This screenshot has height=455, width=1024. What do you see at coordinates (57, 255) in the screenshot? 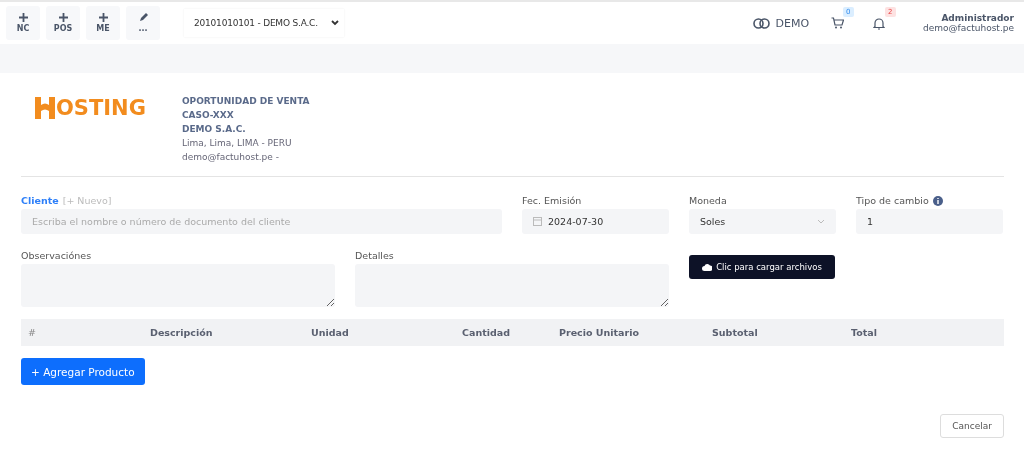
I see `field-label: Observaciónes` at bounding box center [57, 255].